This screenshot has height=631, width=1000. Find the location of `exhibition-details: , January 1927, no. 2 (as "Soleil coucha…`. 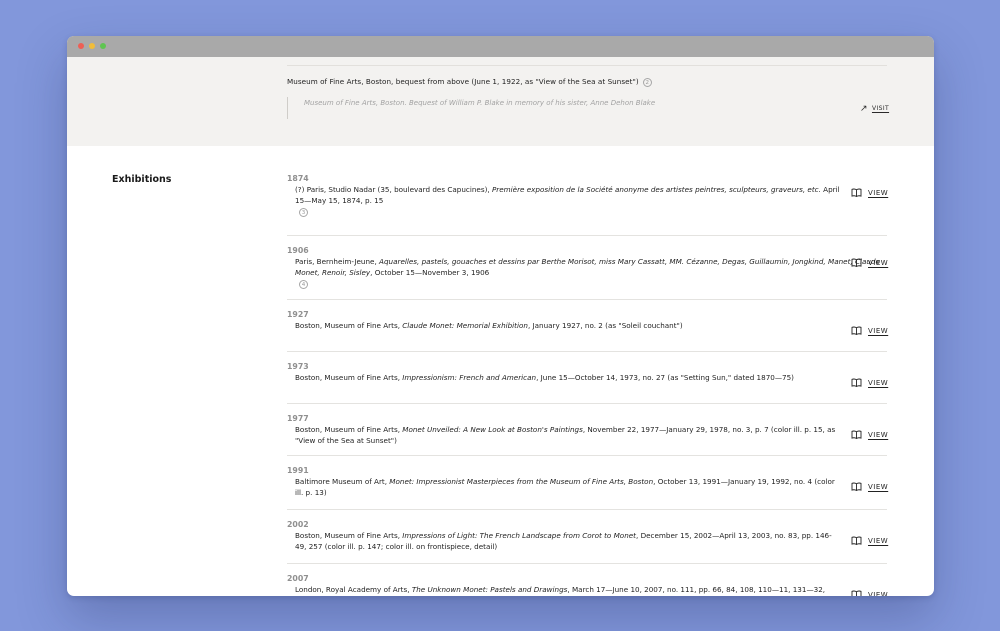

exhibition-details: , January 1927, no. 2 (as "Soleil coucha… is located at coordinates (605, 325).